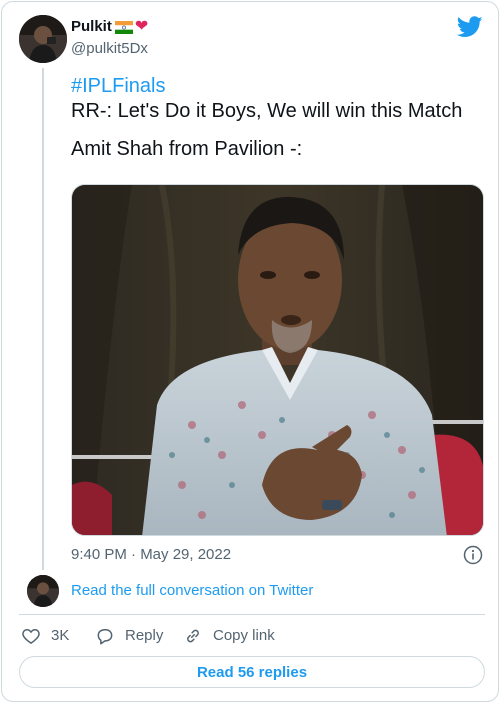 This screenshot has width=500, height=703. Describe the element at coordinates (281, 86) in the screenshot. I see `hashtag-link: #IPLFinals` at that location.